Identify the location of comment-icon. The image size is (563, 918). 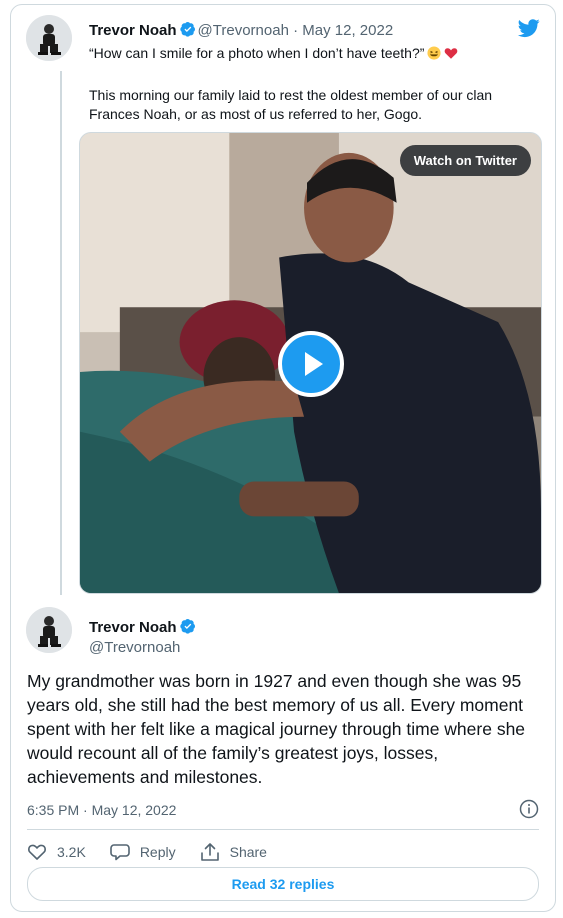
(120, 852).